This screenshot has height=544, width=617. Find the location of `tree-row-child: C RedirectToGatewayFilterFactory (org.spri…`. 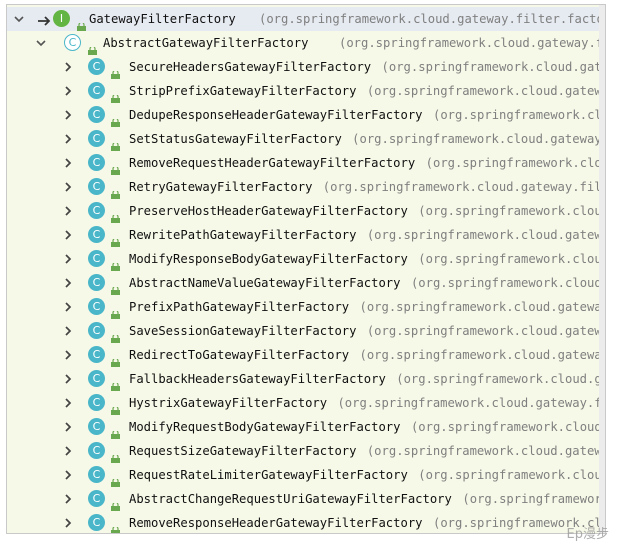

tree-row-child: C RedirectToGatewayFilterFactory (org.spri… is located at coordinates (306, 355).